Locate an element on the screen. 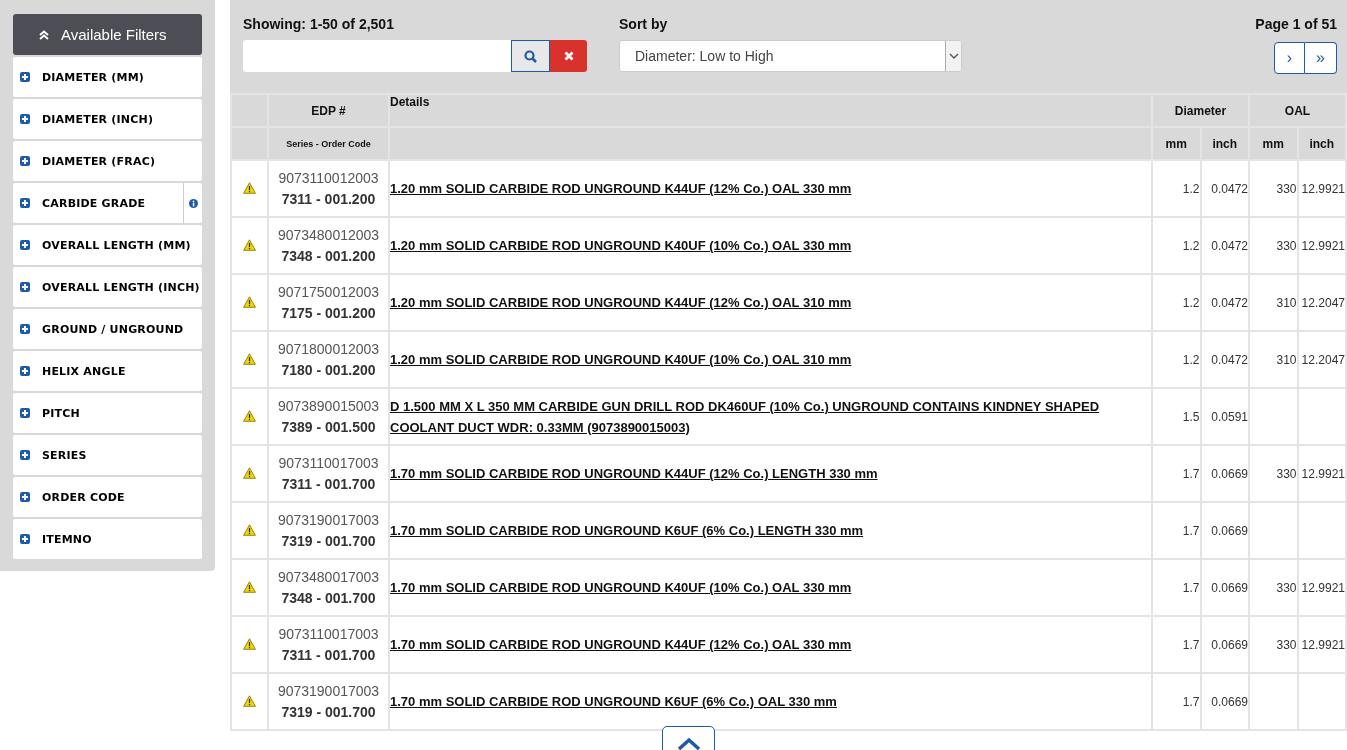 The width and height of the screenshot is (1347, 750). filter-item: GROUND / UNGROUND is located at coordinates (107, 329).